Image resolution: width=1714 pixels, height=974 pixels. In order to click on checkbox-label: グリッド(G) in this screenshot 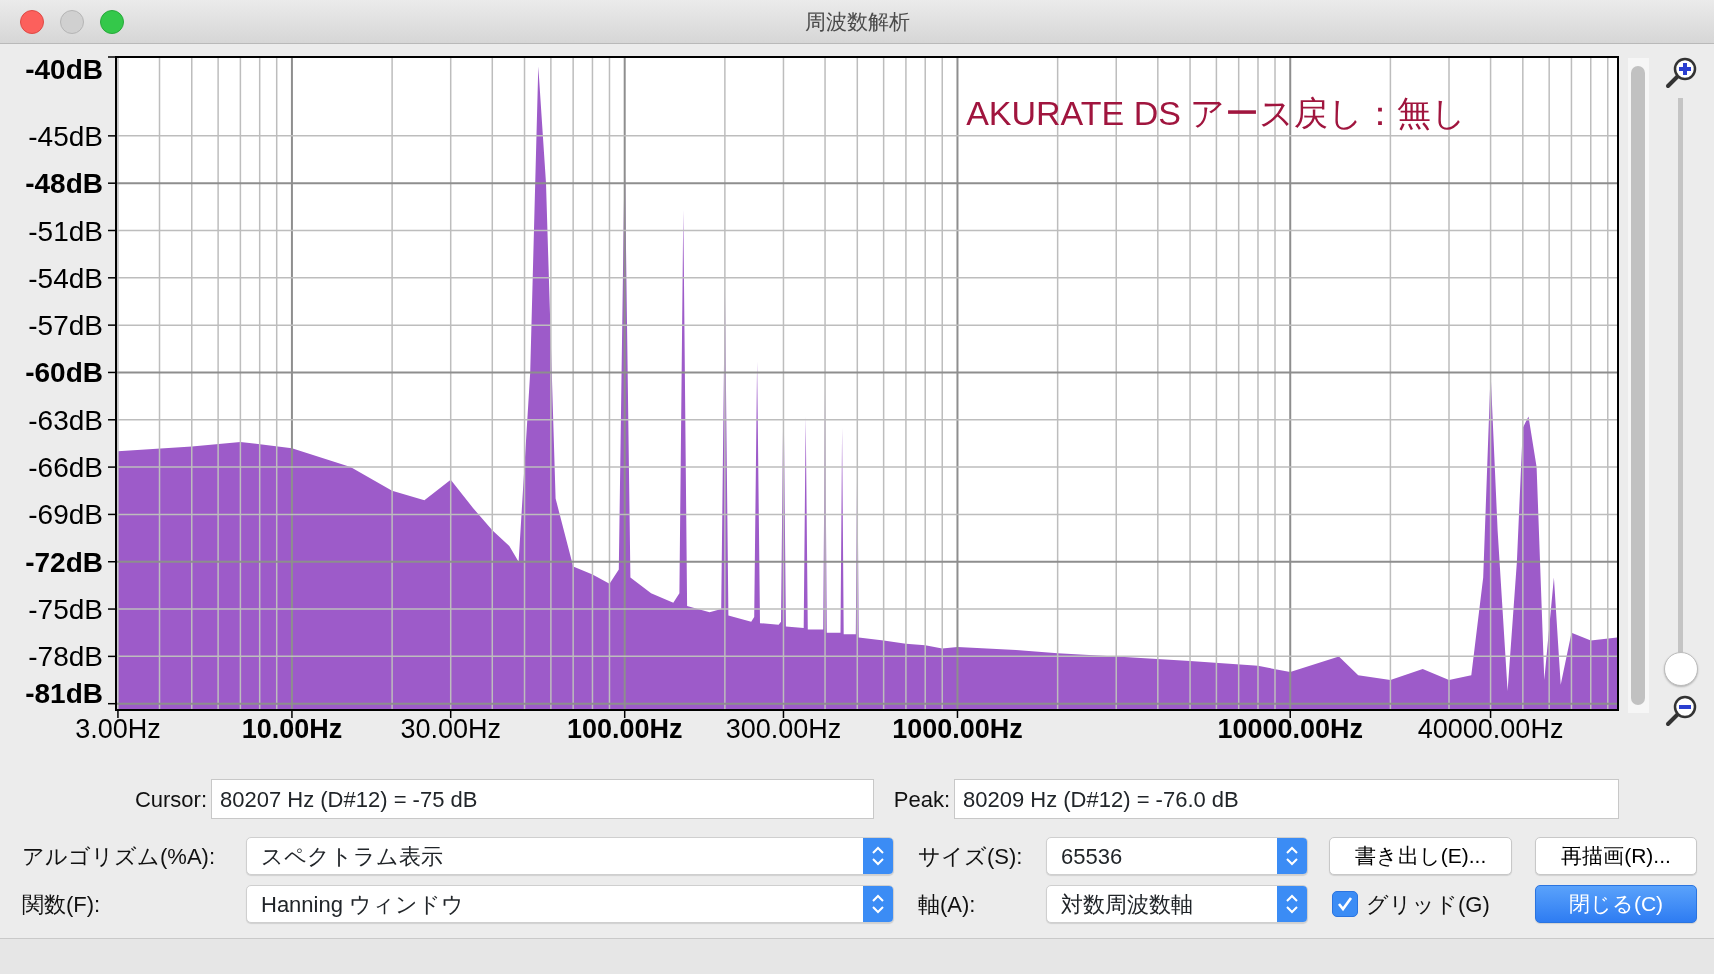, I will do `click(1428, 904)`.